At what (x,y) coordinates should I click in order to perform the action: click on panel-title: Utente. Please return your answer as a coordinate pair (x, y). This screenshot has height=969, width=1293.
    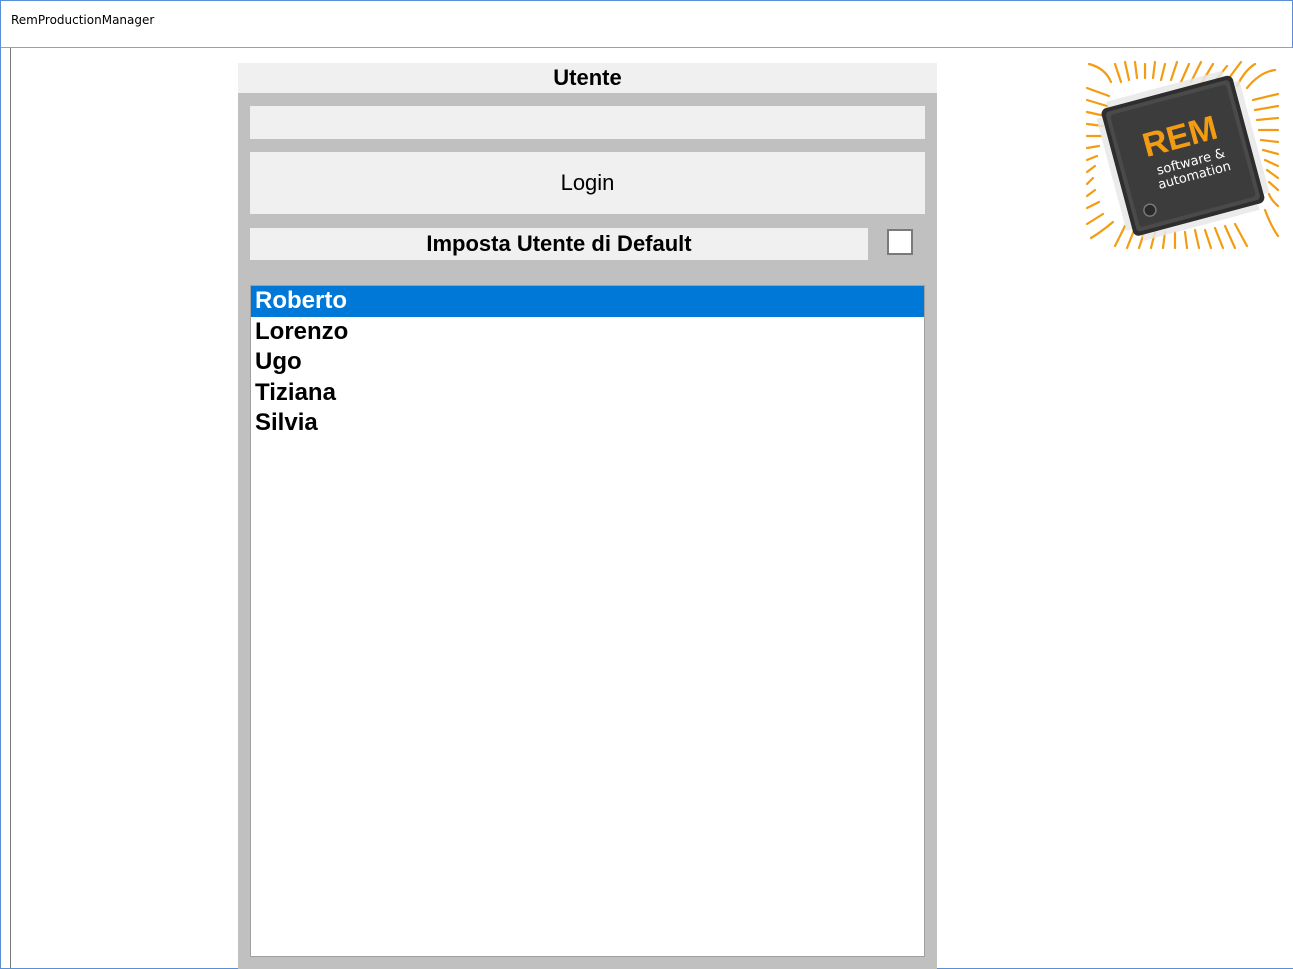
    Looking at the image, I should click on (587, 78).